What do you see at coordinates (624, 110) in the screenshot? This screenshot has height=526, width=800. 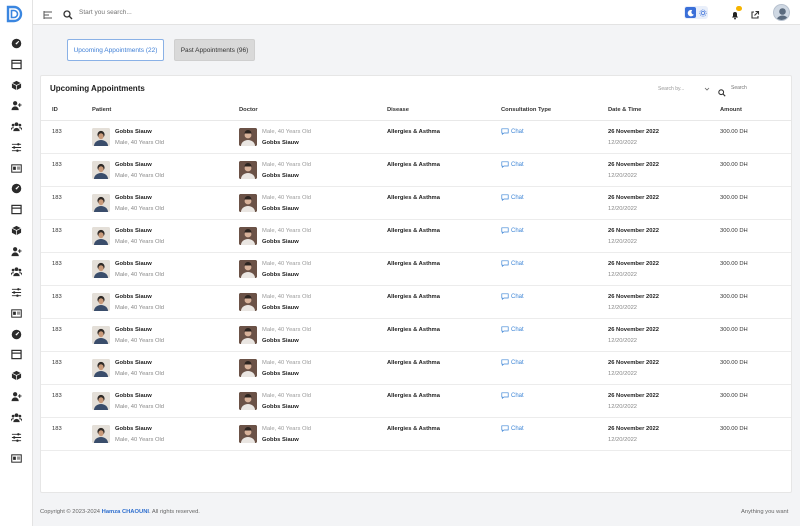 I see `column-header-date-time: Date & Time` at bounding box center [624, 110].